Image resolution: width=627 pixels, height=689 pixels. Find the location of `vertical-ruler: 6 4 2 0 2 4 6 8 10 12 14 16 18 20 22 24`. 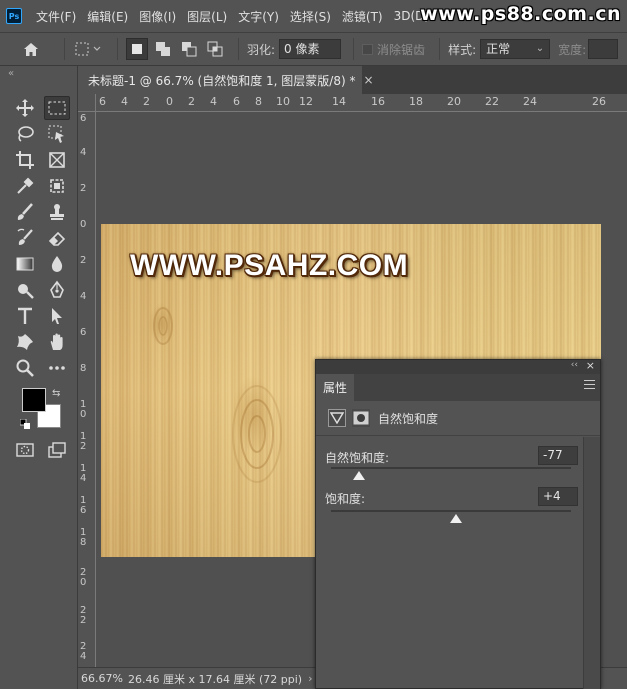

vertical-ruler: 6 4 2 0 2 4 6 8 10 12 14 16 18 20 22 24 is located at coordinates (87, 389).